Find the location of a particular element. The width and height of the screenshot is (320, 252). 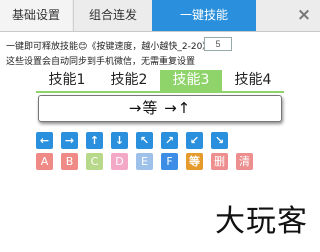

arrow-down-right-icon: ↘ is located at coordinates (219, 140).